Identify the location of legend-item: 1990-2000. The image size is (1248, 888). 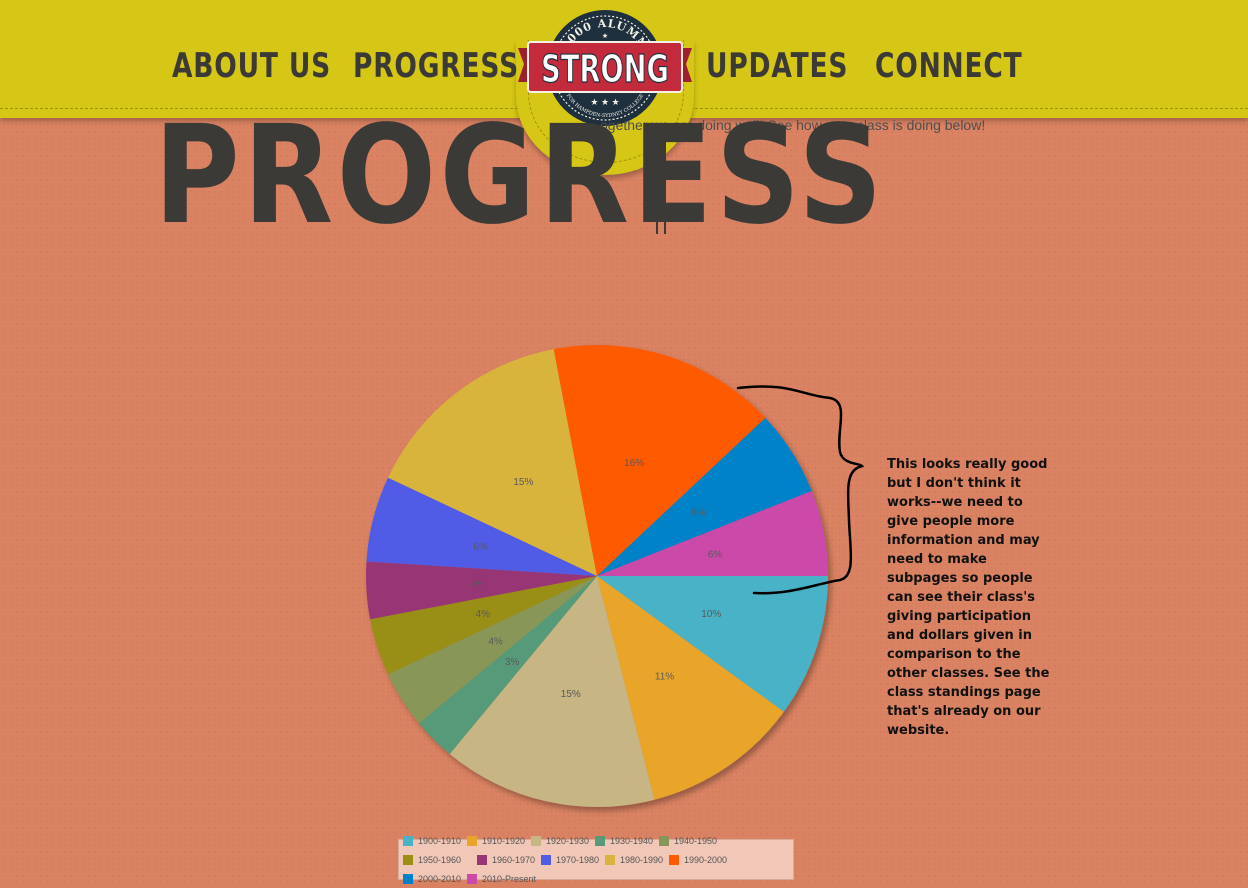
(701, 859).